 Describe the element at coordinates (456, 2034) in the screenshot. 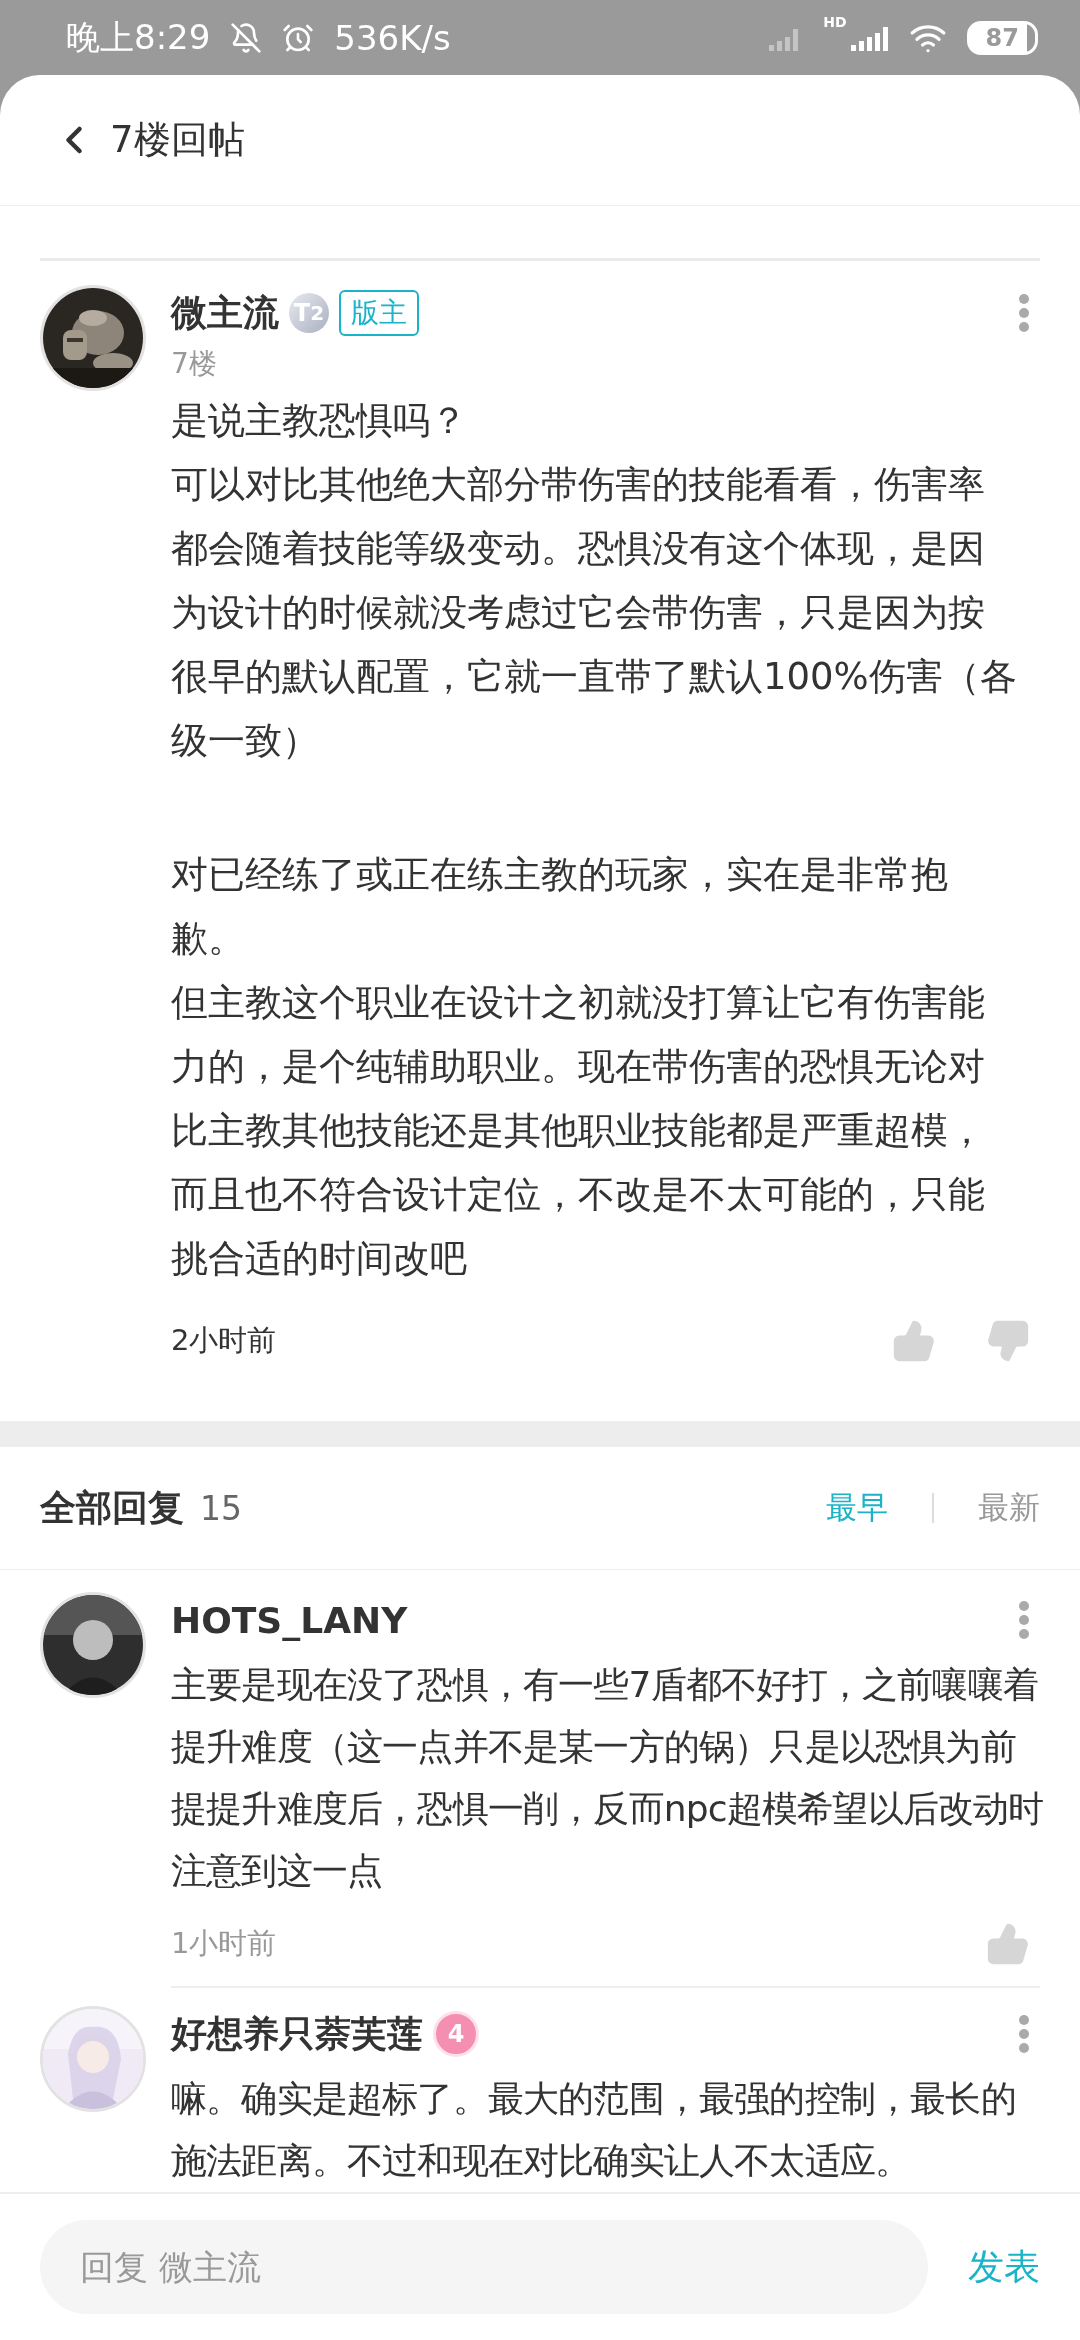

I see `level-badge: 4` at that location.